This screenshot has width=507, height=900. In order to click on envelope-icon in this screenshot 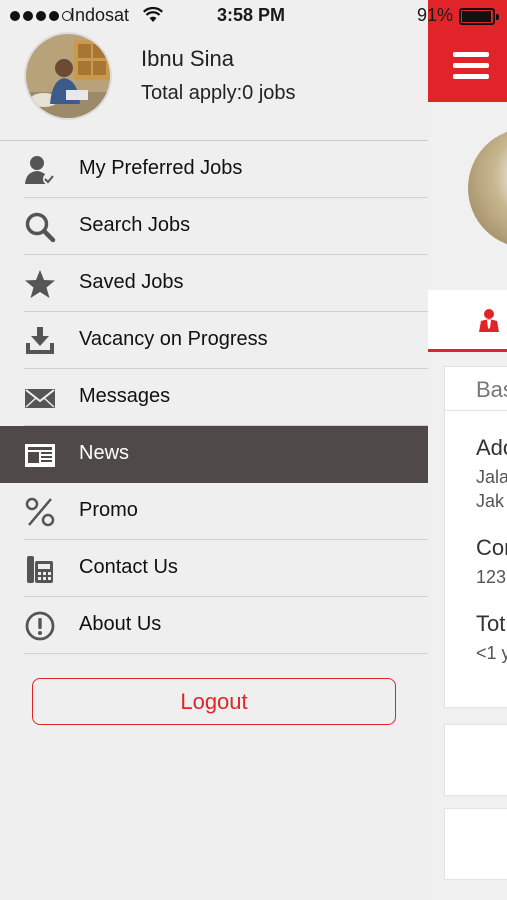, I will do `click(40, 398)`.